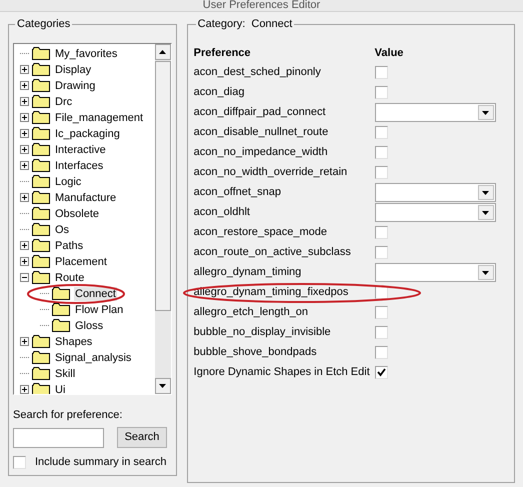 The width and height of the screenshot is (523, 487). What do you see at coordinates (220, 92) in the screenshot?
I see `preference-name: acon_diag` at bounding box center [220, 92].